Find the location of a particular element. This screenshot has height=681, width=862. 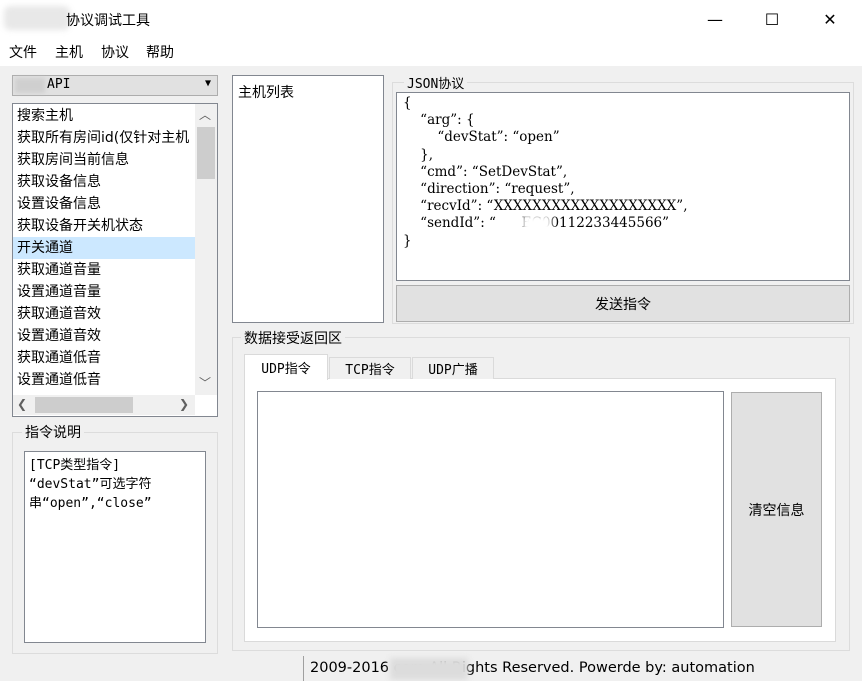

json-line: } is located at coordinates (407, 240).